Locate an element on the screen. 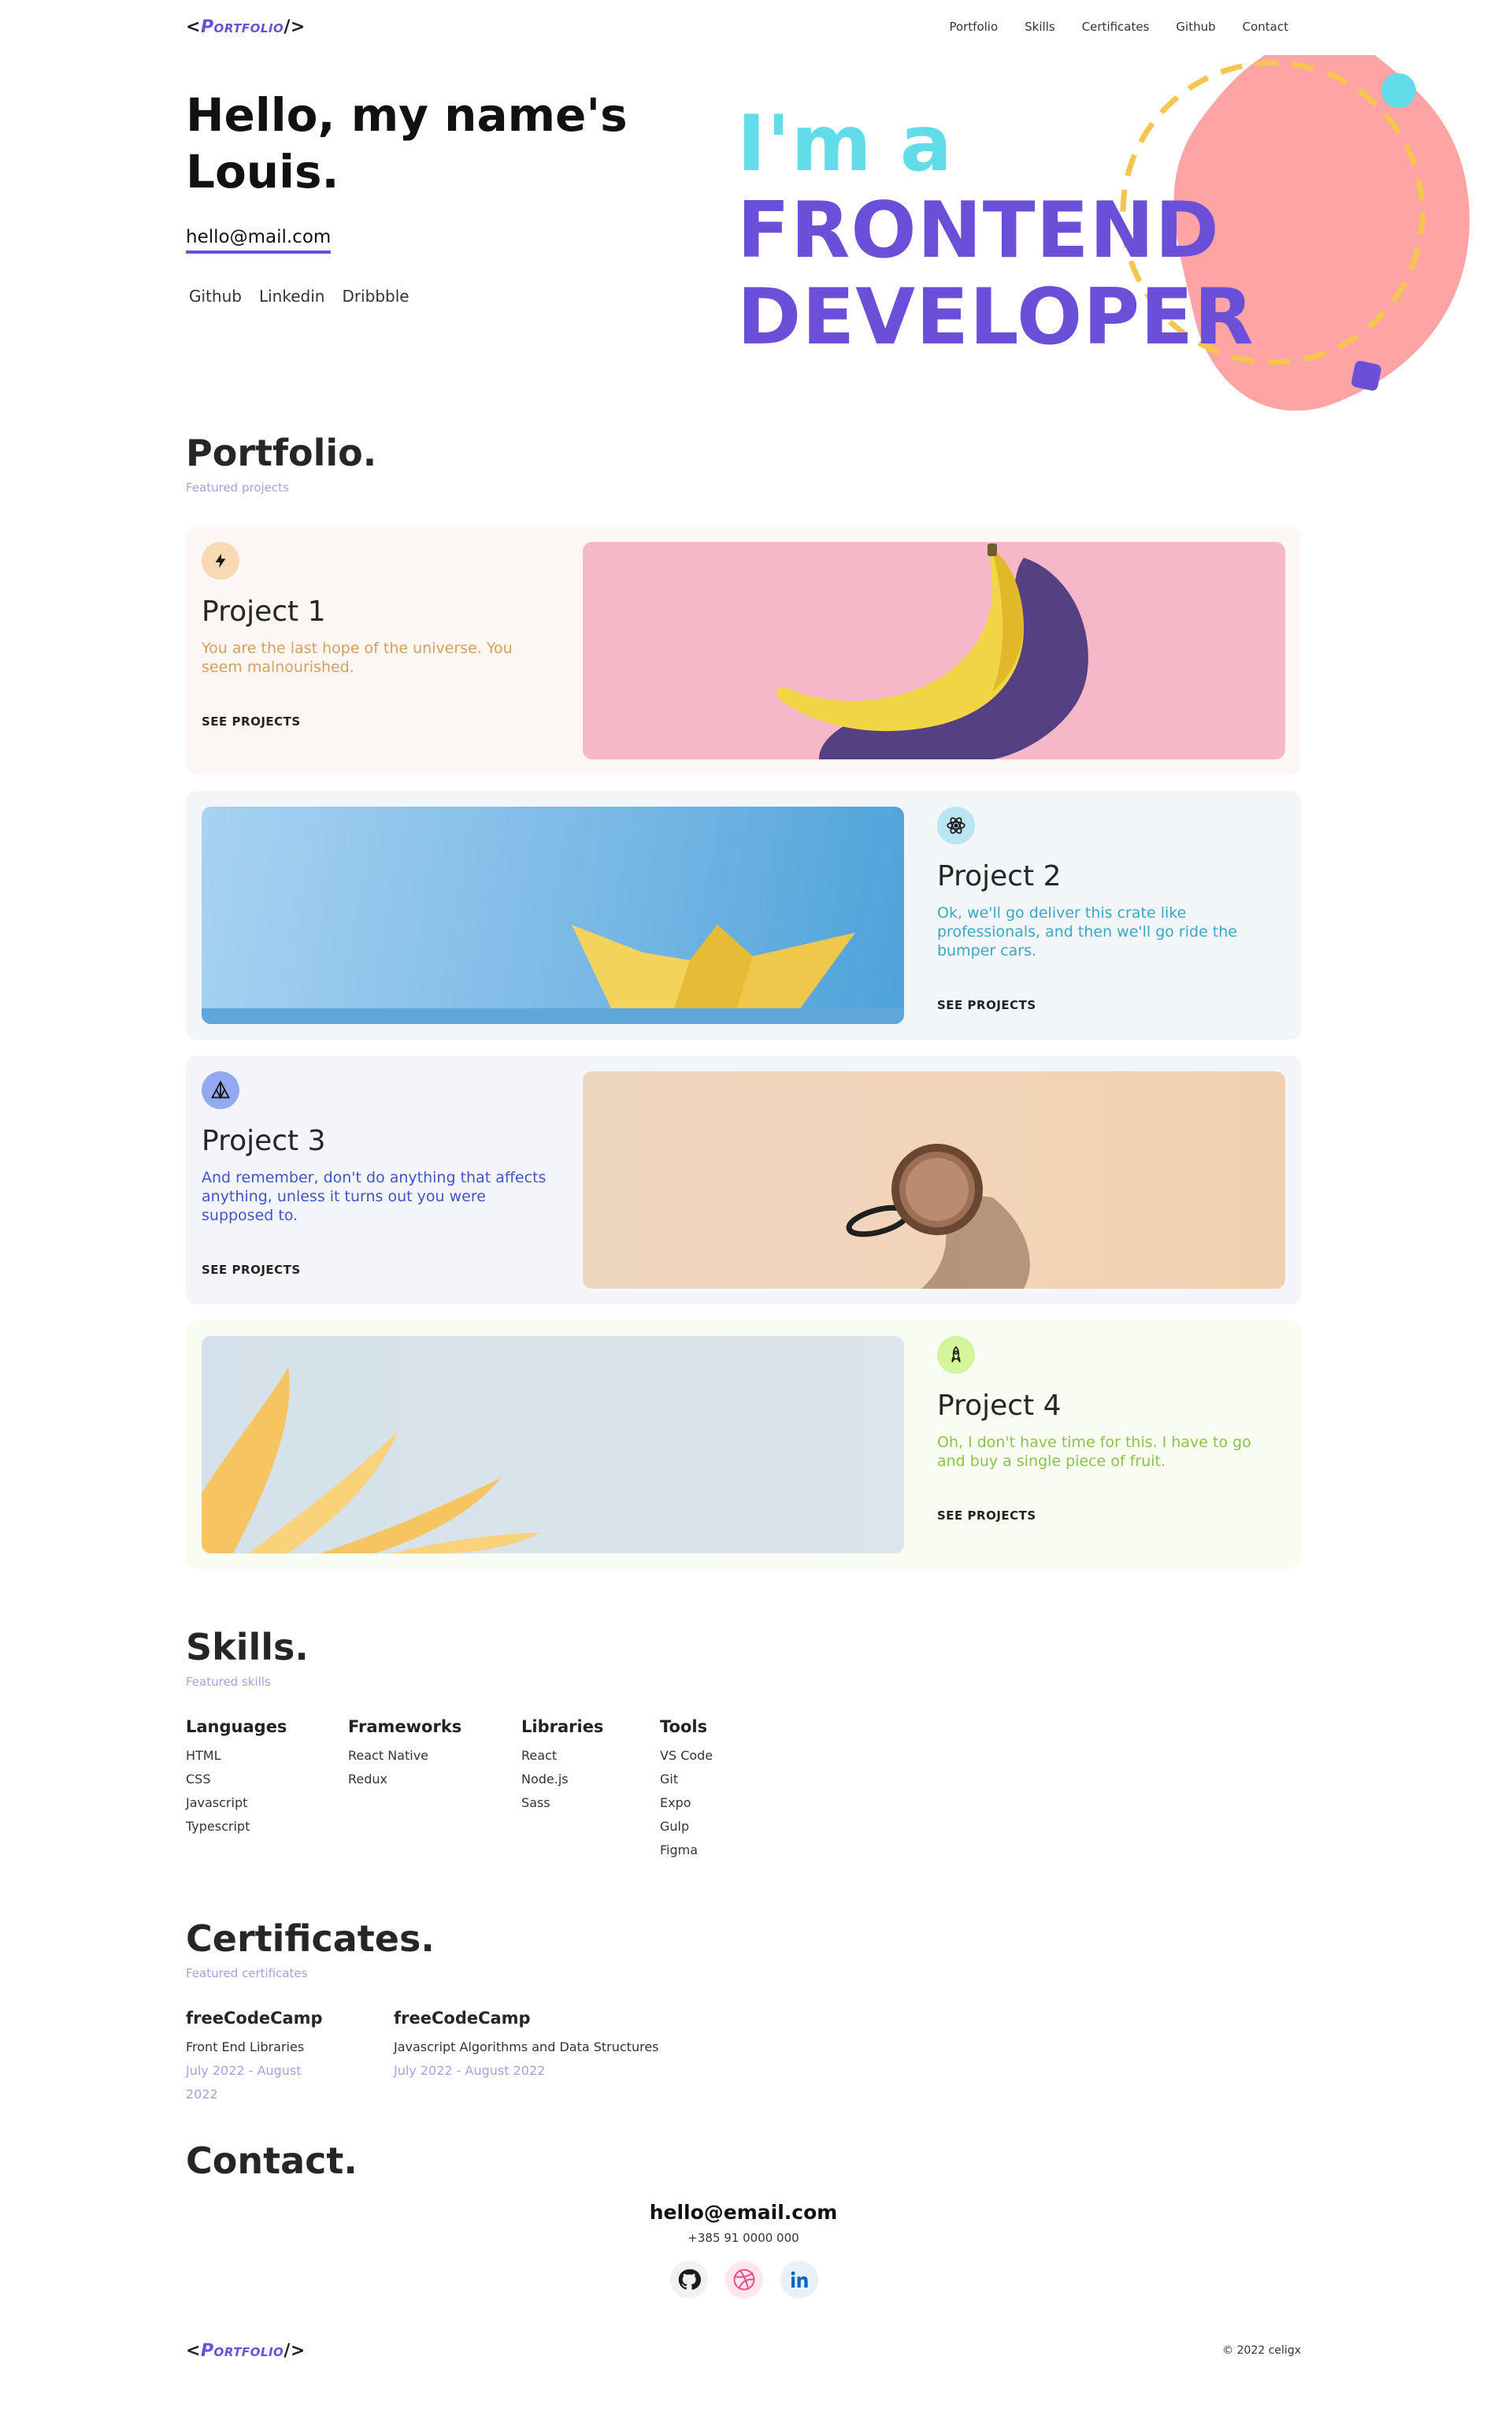  certificates-subtitle: Featured certificates is located at coordinates (247, 1973).